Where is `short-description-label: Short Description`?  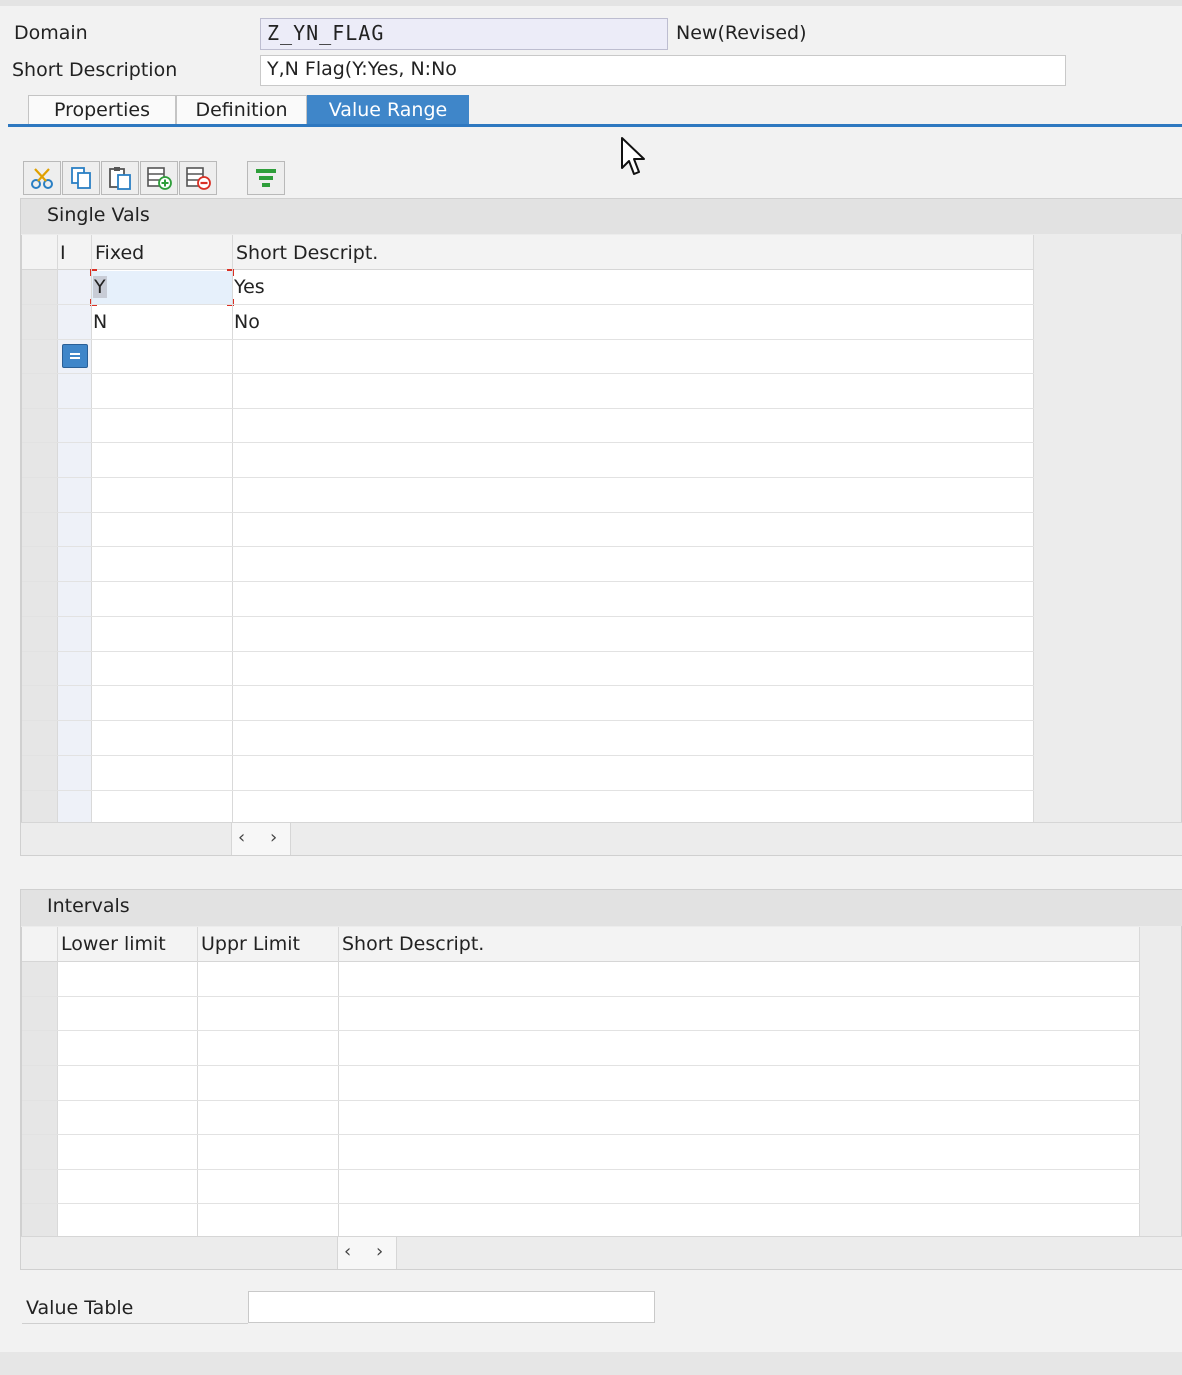
short-description-label: Short Description is located at coordinates (95, 70).